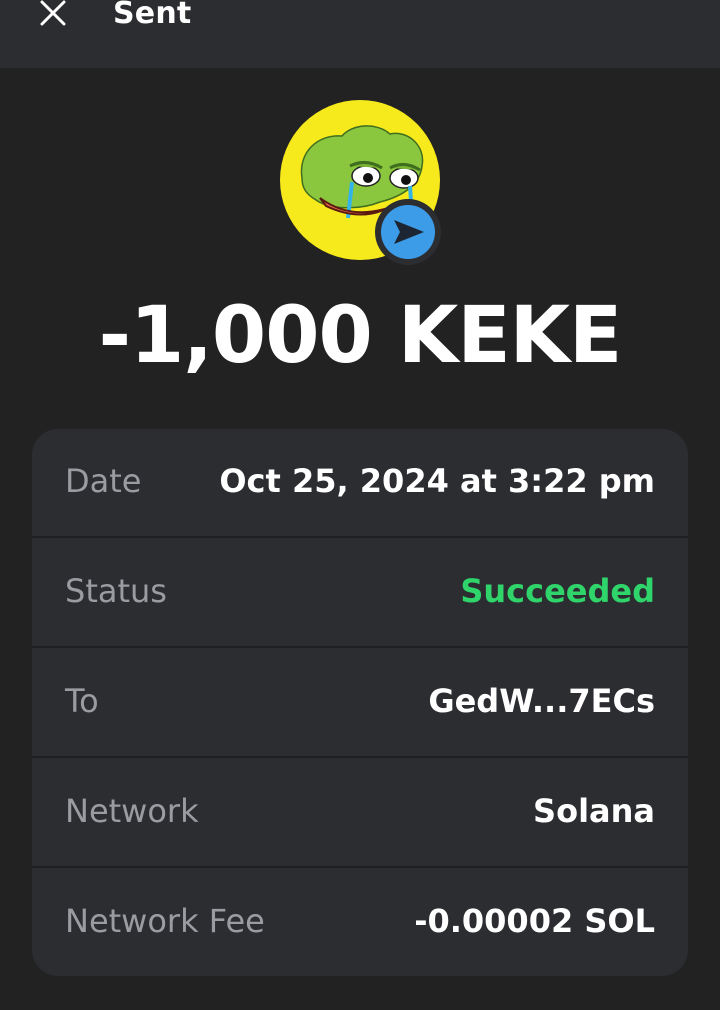  Describe the element at coordinates (437, 481) in the screenshot. I see `date-value: Oct 25, 2024 at 3:22 pm` at that location.